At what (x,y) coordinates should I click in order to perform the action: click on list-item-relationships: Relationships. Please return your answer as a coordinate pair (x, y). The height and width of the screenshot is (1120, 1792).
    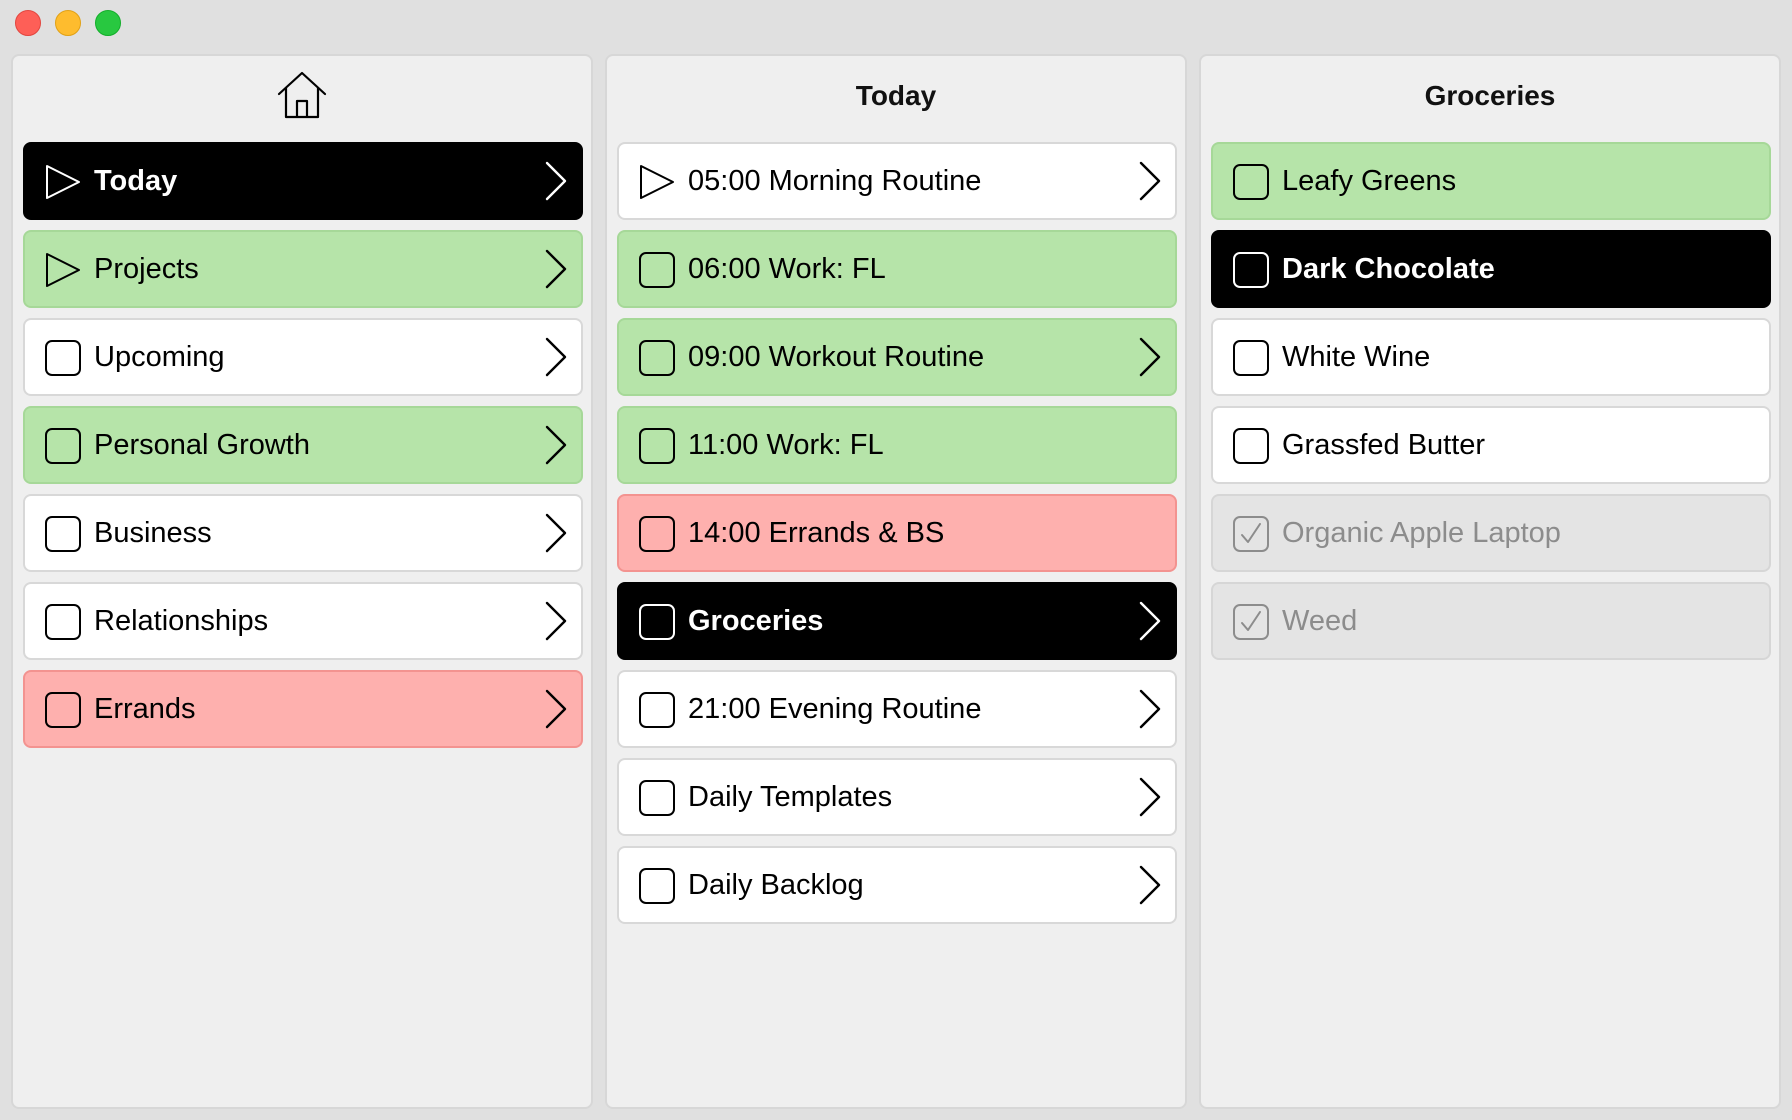
    Looking at the image, I should click on (303, 621).